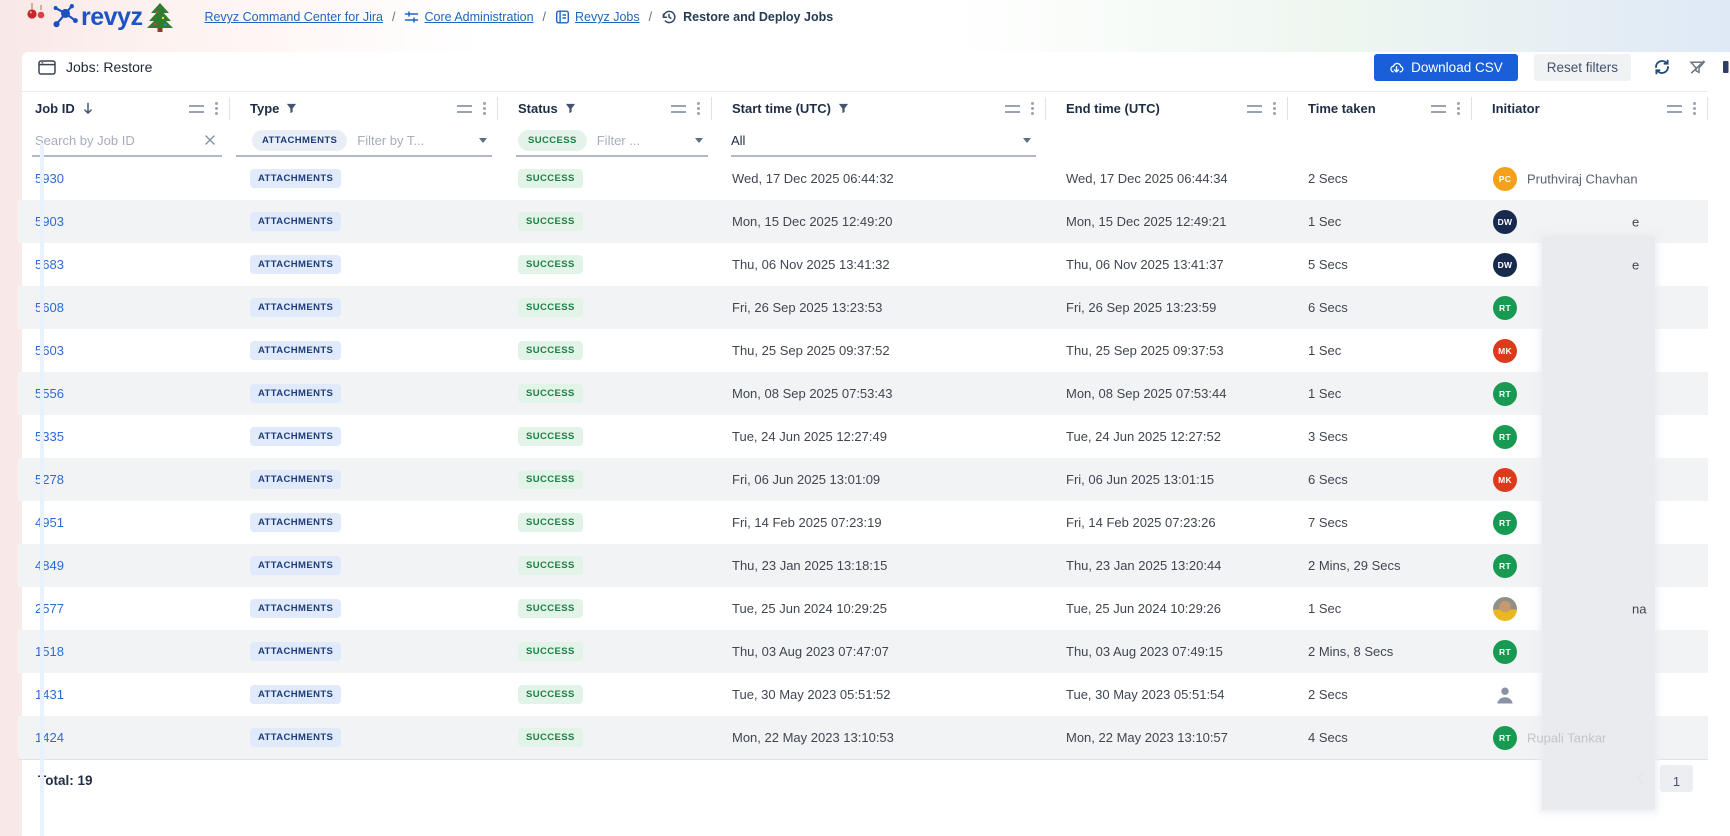 Image resolution: width=1730 pixels, height=836 pixels. What do you see at coordinates (1582, 67) in the screenshot?
I see `reset-filters-button: Reset filters` at bounding box center [1582, 67].